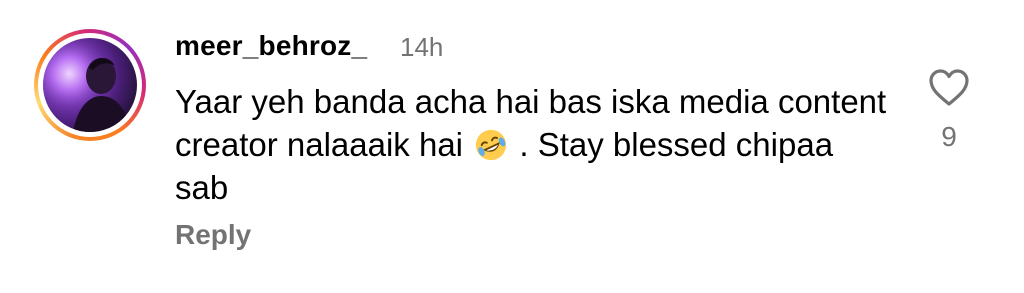  I want to click on avatar-story-ring, so click(90, 85).